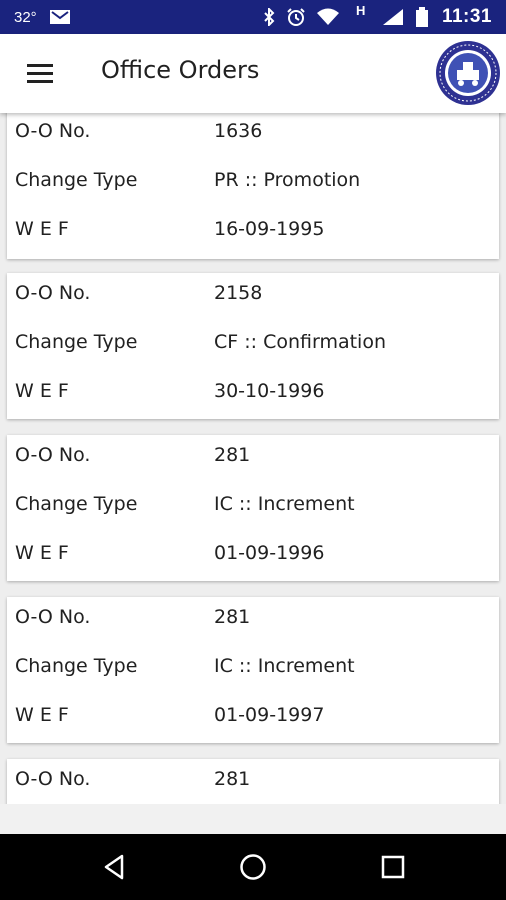  I want to click on wef-value: 30-10-1996, so click(269, 391).